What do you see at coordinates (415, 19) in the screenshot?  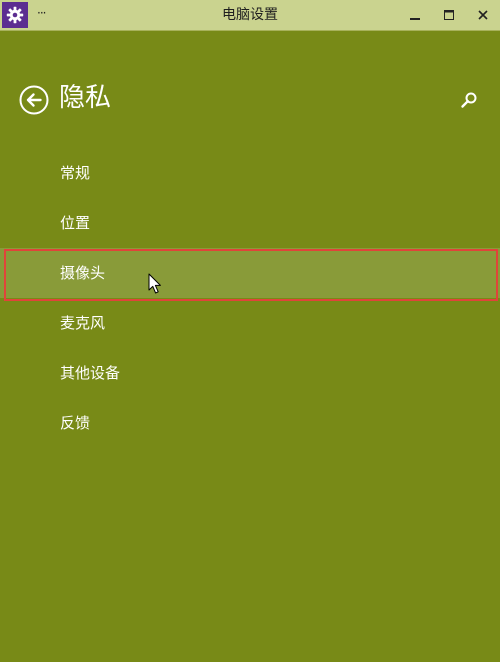 I see `minimize-icon` at bounding box center [415, 19].